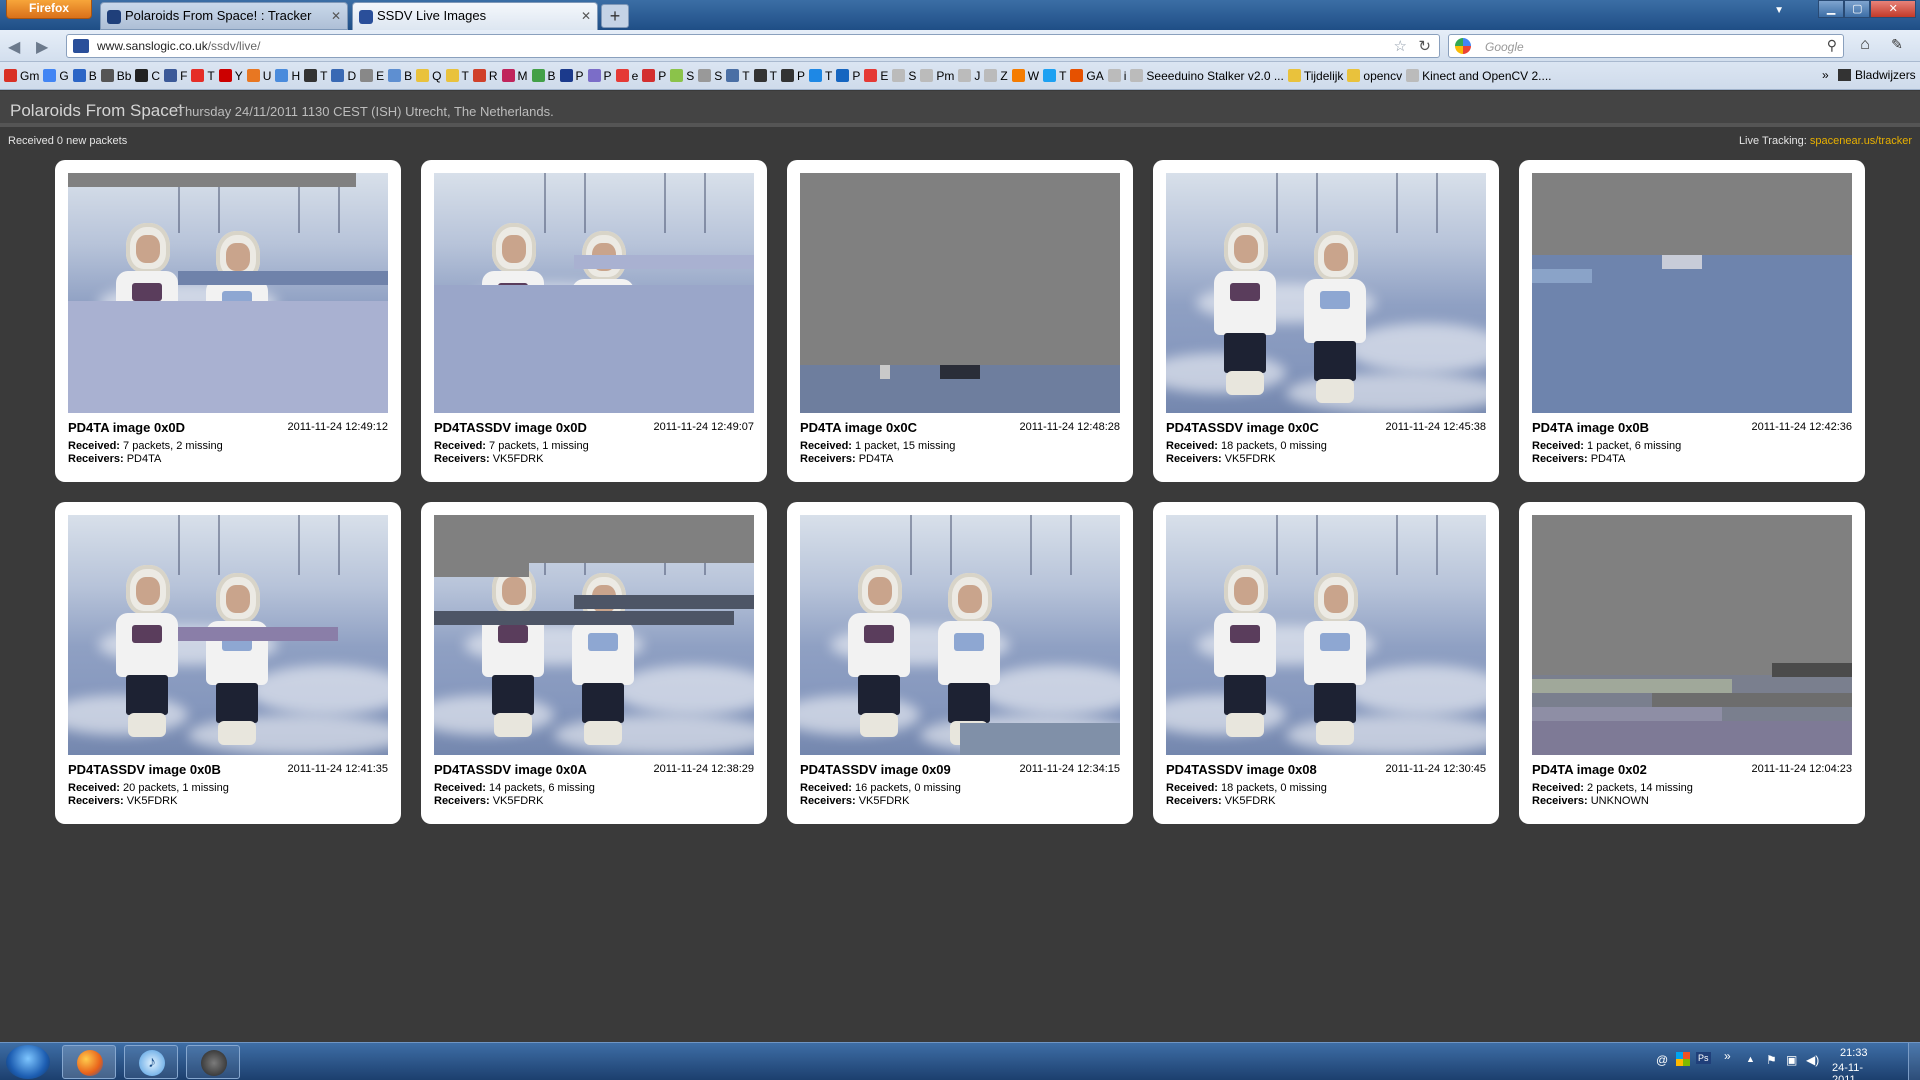 The height and width of the screenshot is (1080, 1920). Describe the element at coordinates (213, 1062) in the screenshot. I see `taskbar-steam-icon` at that location.